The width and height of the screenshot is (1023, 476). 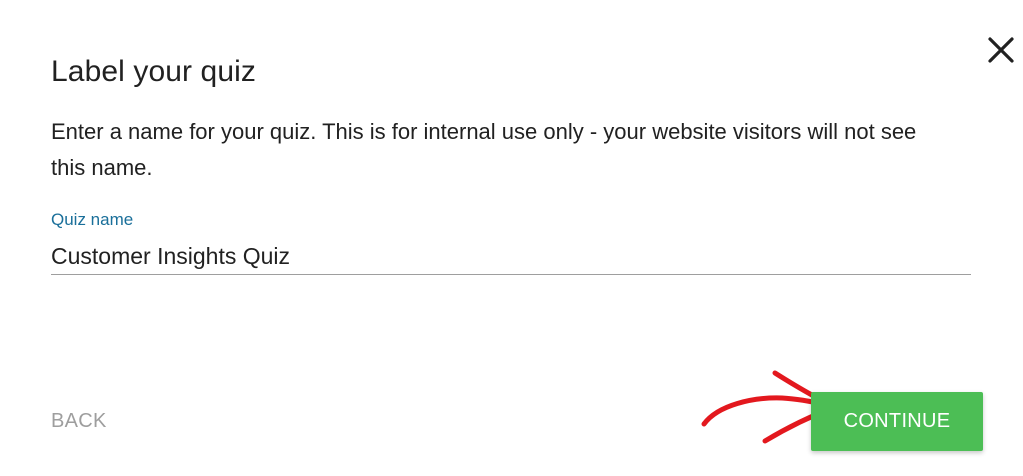 What do you see at coordinates (92, 219) in the screenshot?
I see `quiz-name-label: Quiz name` at bounding box center [92, 219].